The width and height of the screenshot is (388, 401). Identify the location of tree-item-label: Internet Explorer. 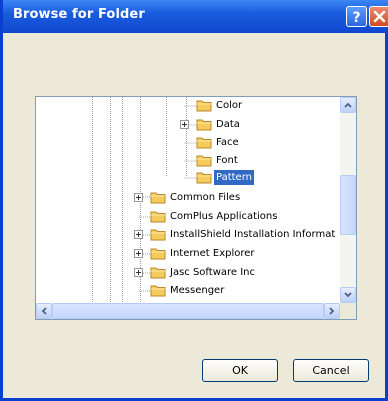
(212, 253).